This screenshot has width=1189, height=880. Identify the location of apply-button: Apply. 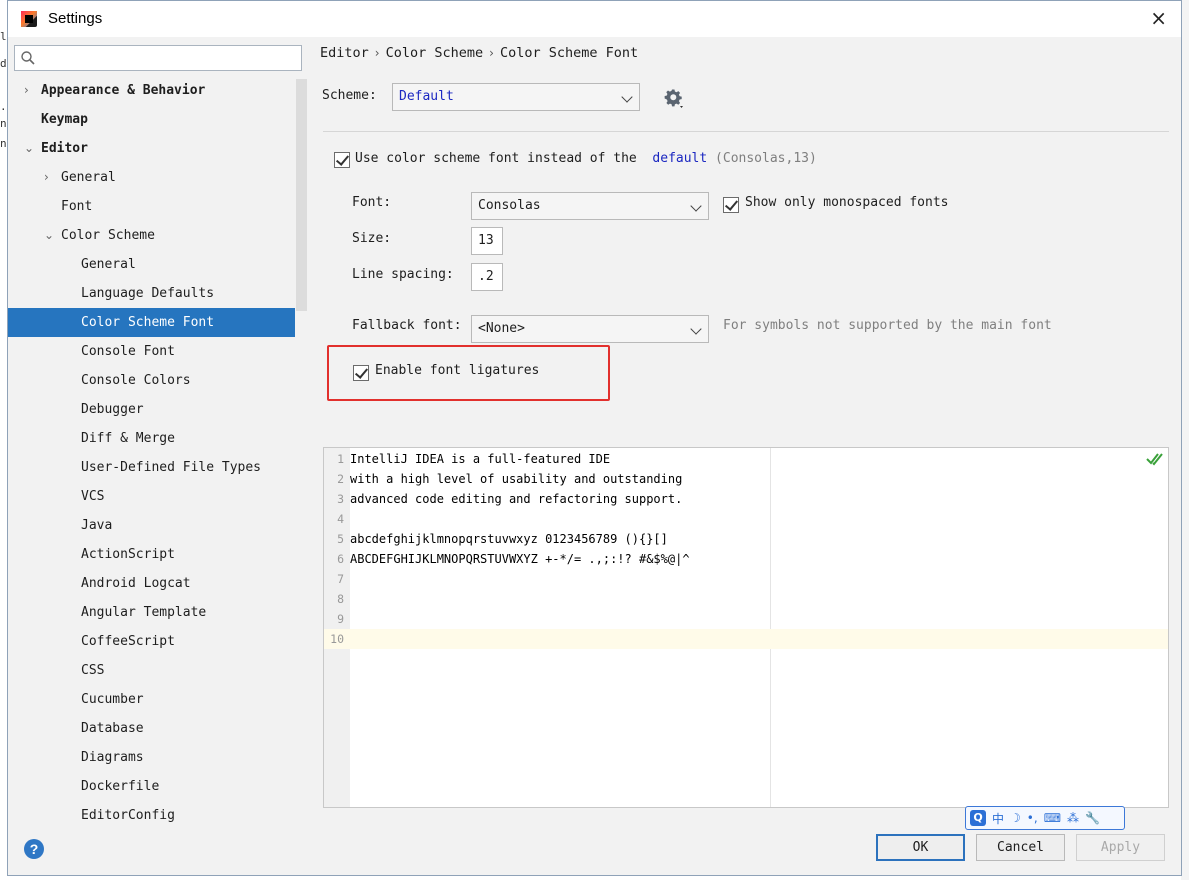
(1120, 847).